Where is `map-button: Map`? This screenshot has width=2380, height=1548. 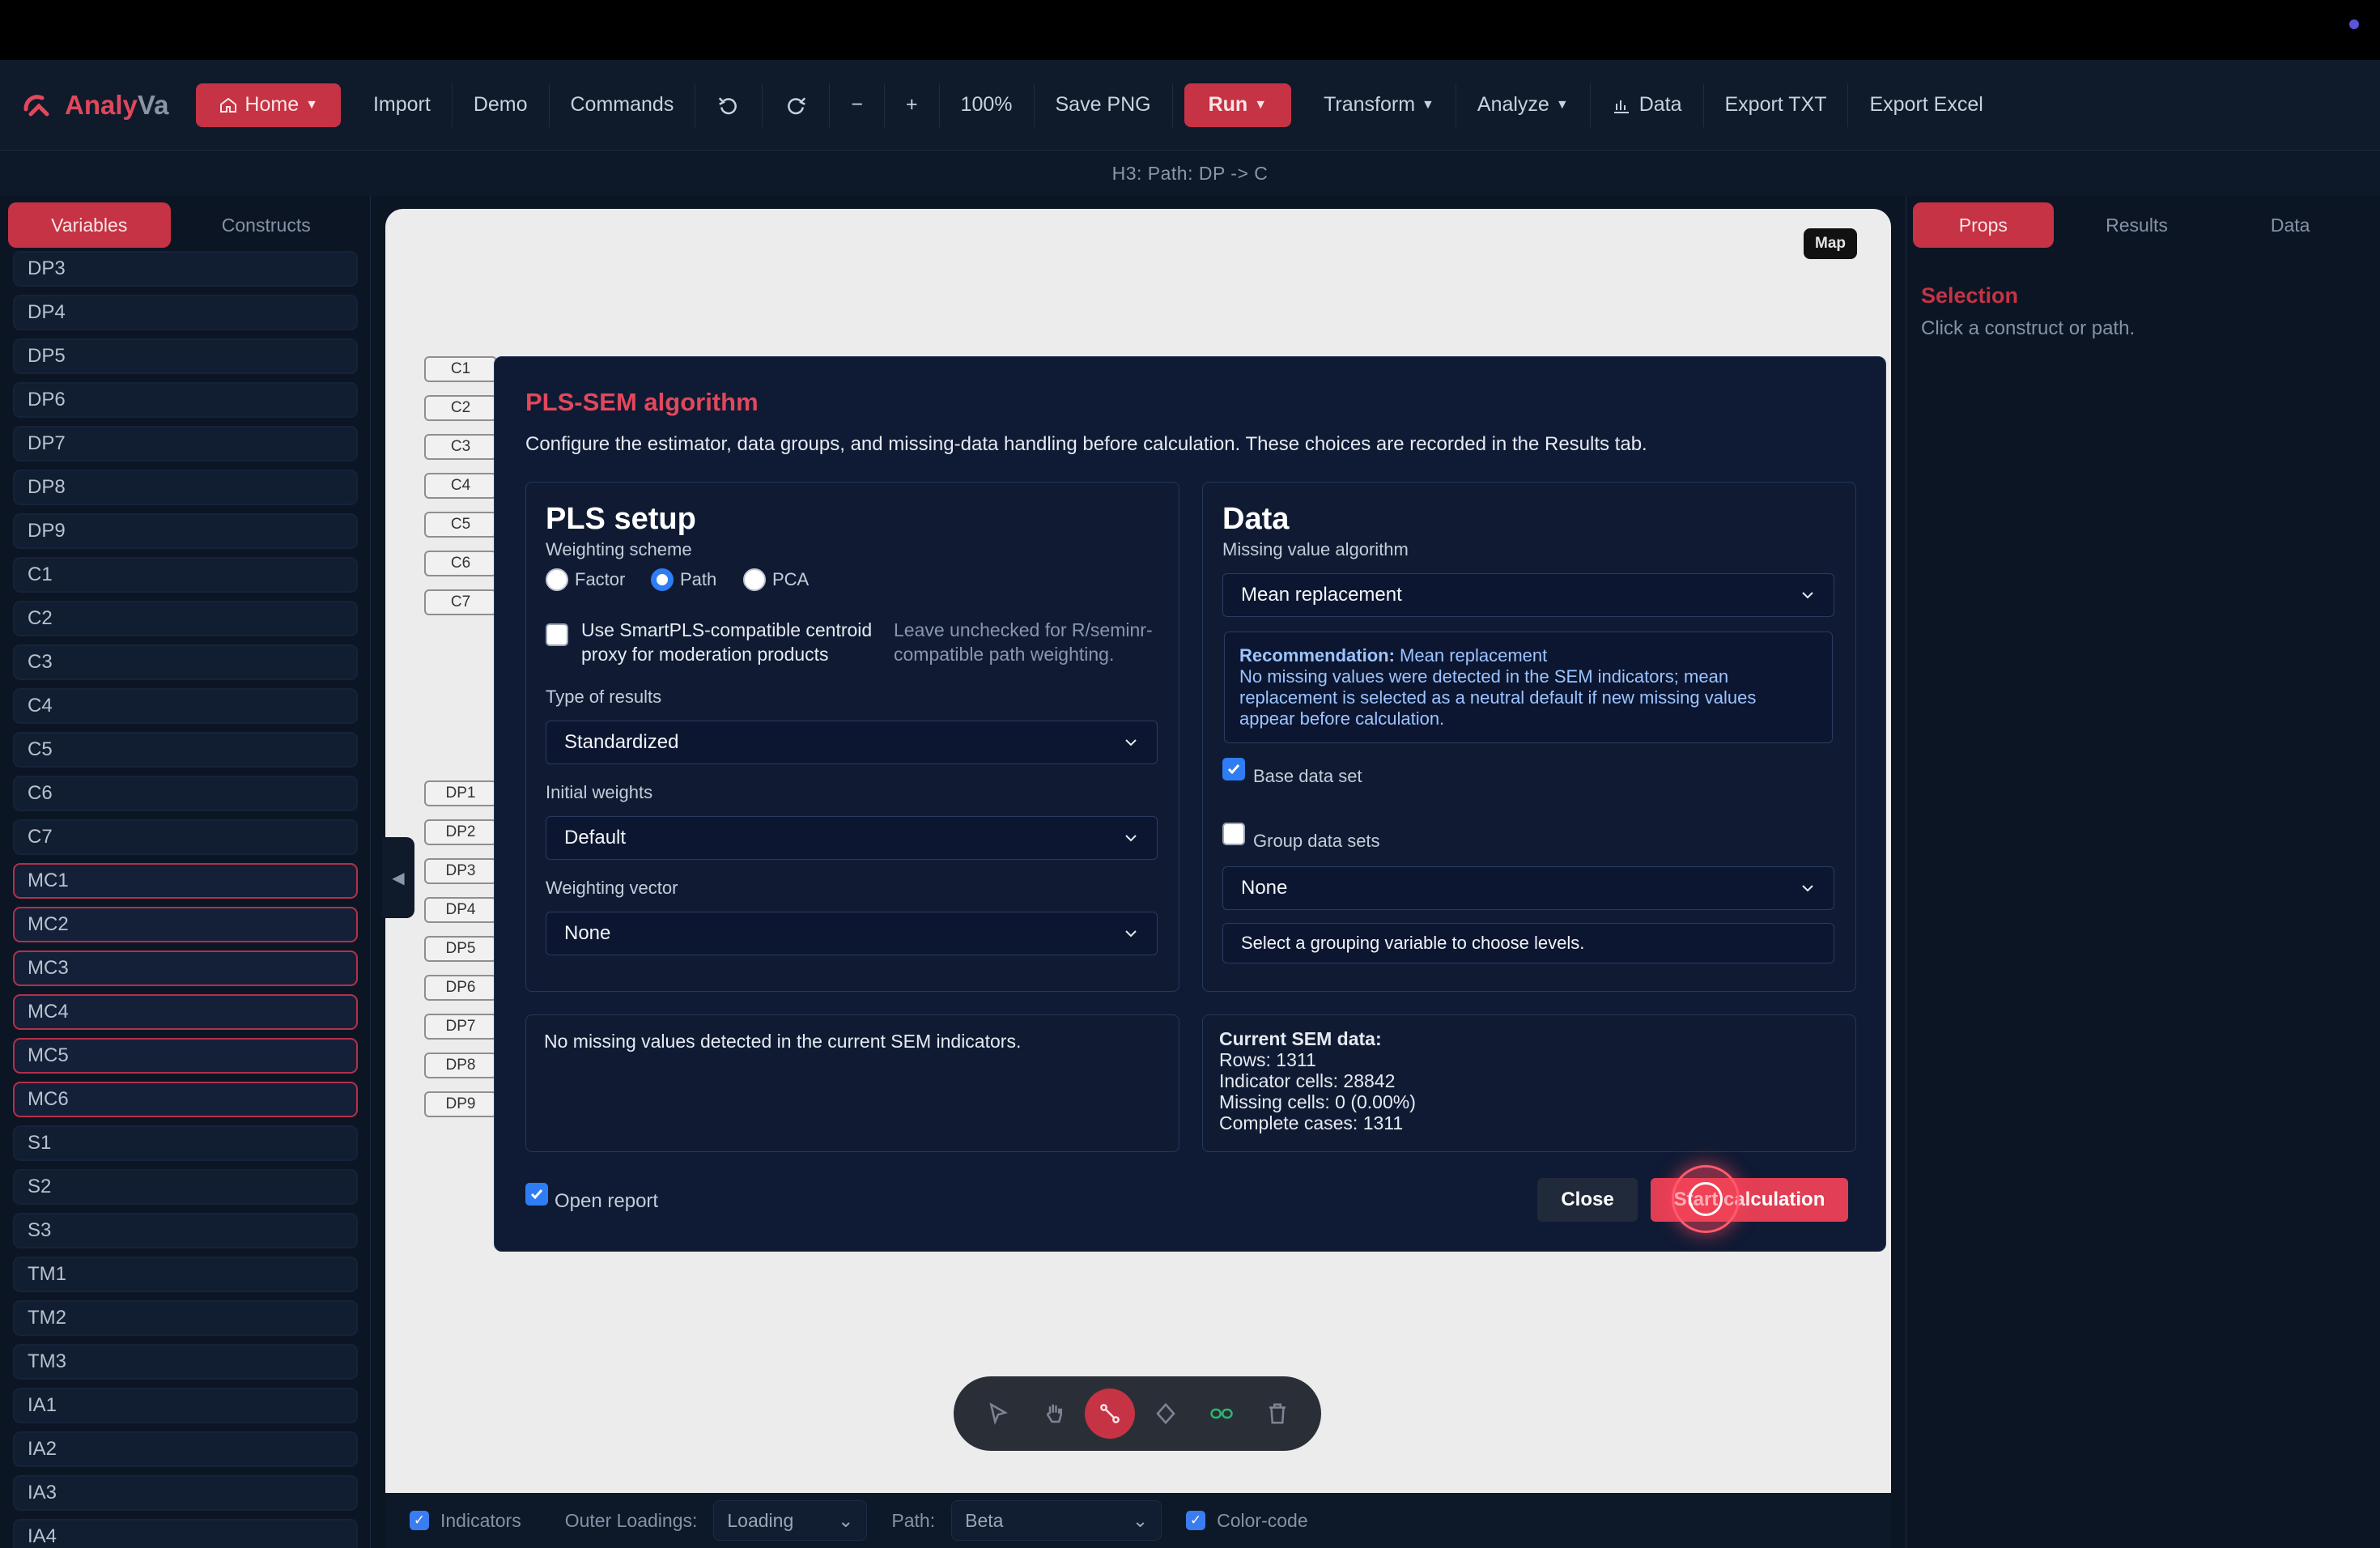
map-button: Map is located at coordinates (1831, 243).